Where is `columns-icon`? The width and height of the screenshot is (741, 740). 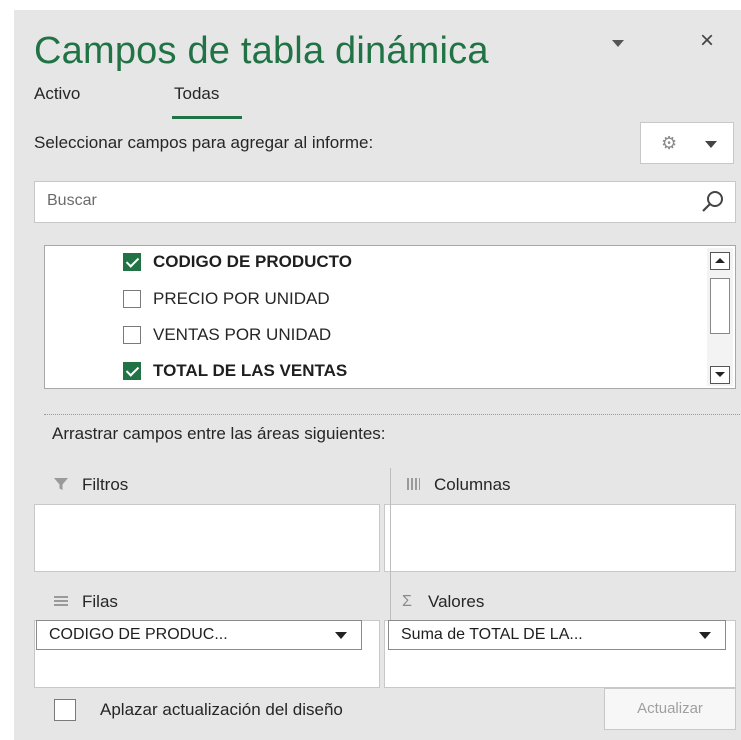 columns-icon is located at coordinates (413, 485).